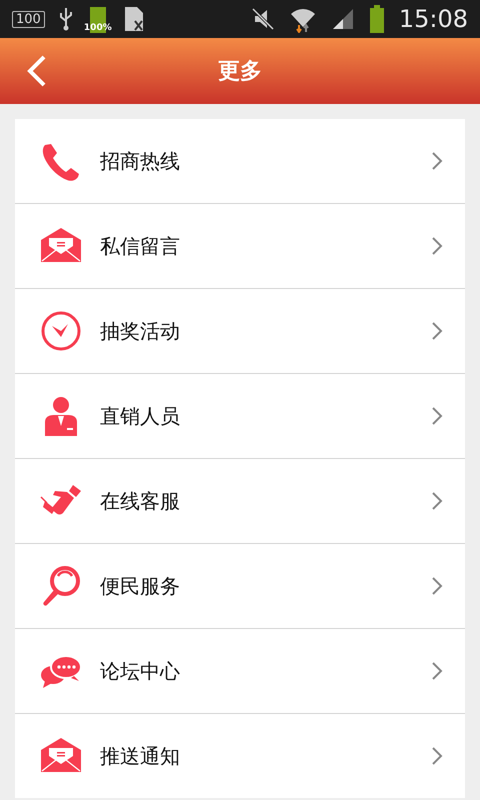  I want to click on signal-icon, so click(342, 19).